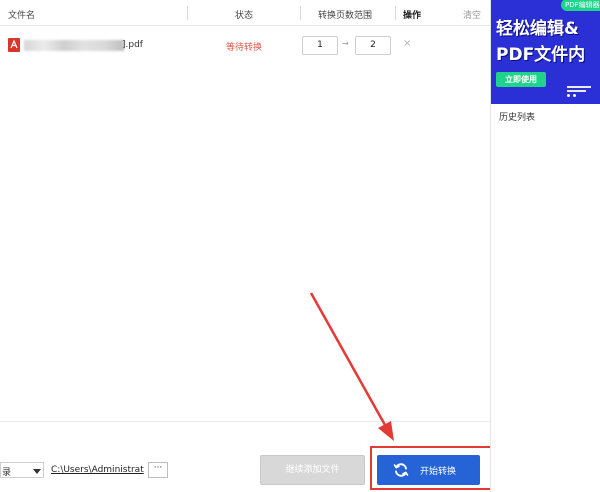 This screenshot has width=600, height=492. I want to click on output-dir-select: 录, so click(22, 470).